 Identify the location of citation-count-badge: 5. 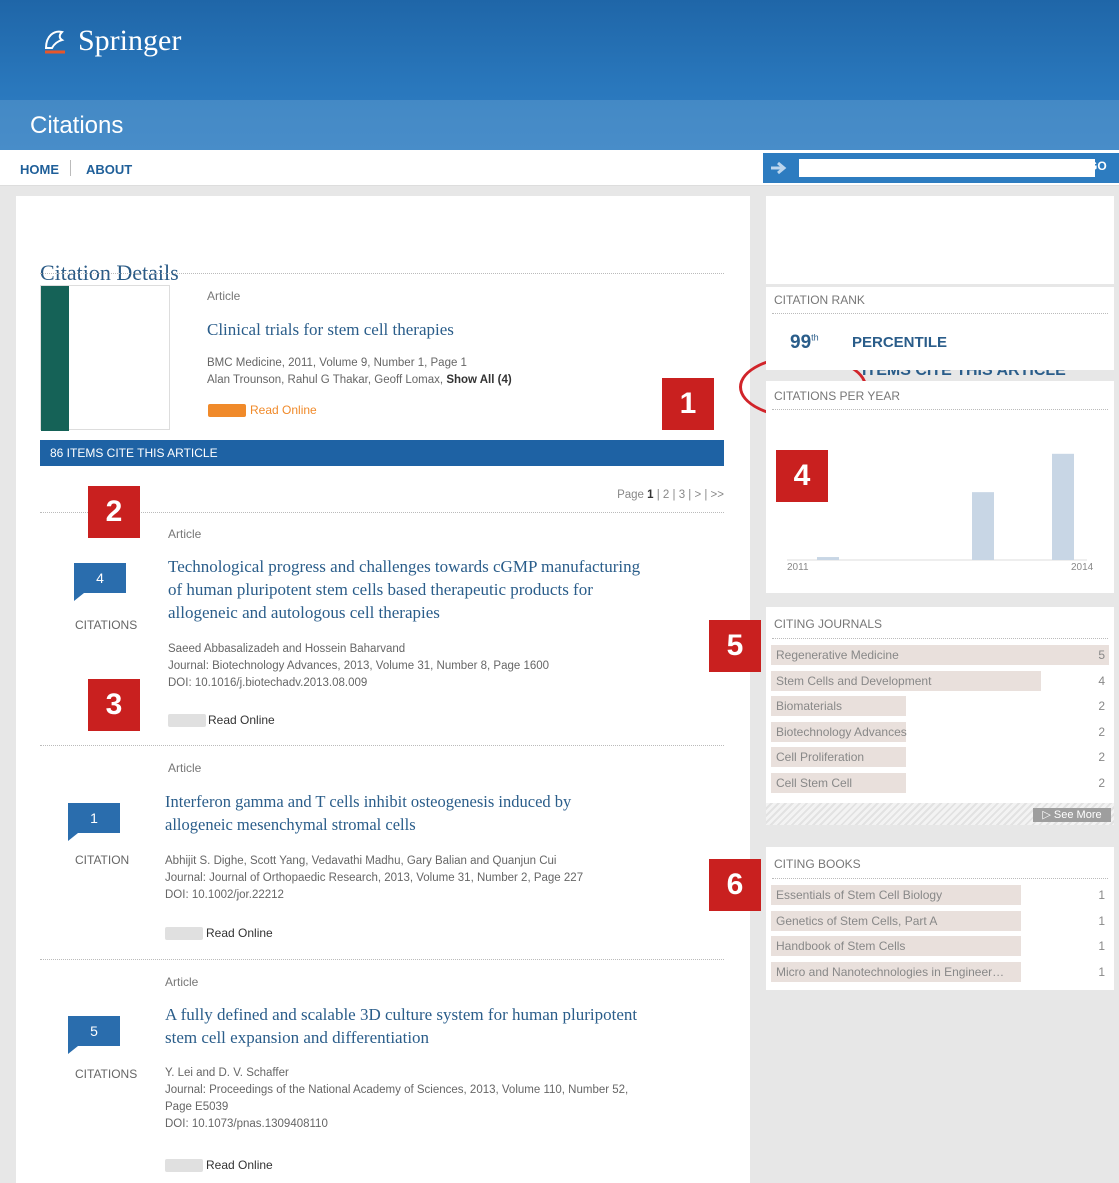
(94, 1035).